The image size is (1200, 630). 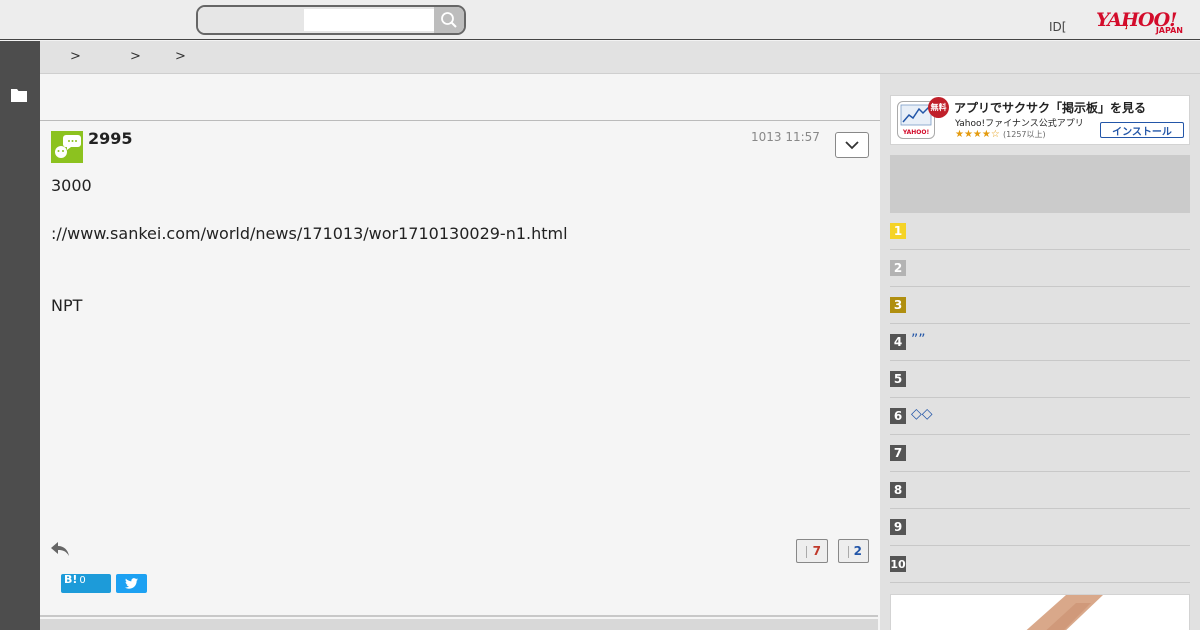 I want to click on post-number: 2995, so click(x=110, y=138).